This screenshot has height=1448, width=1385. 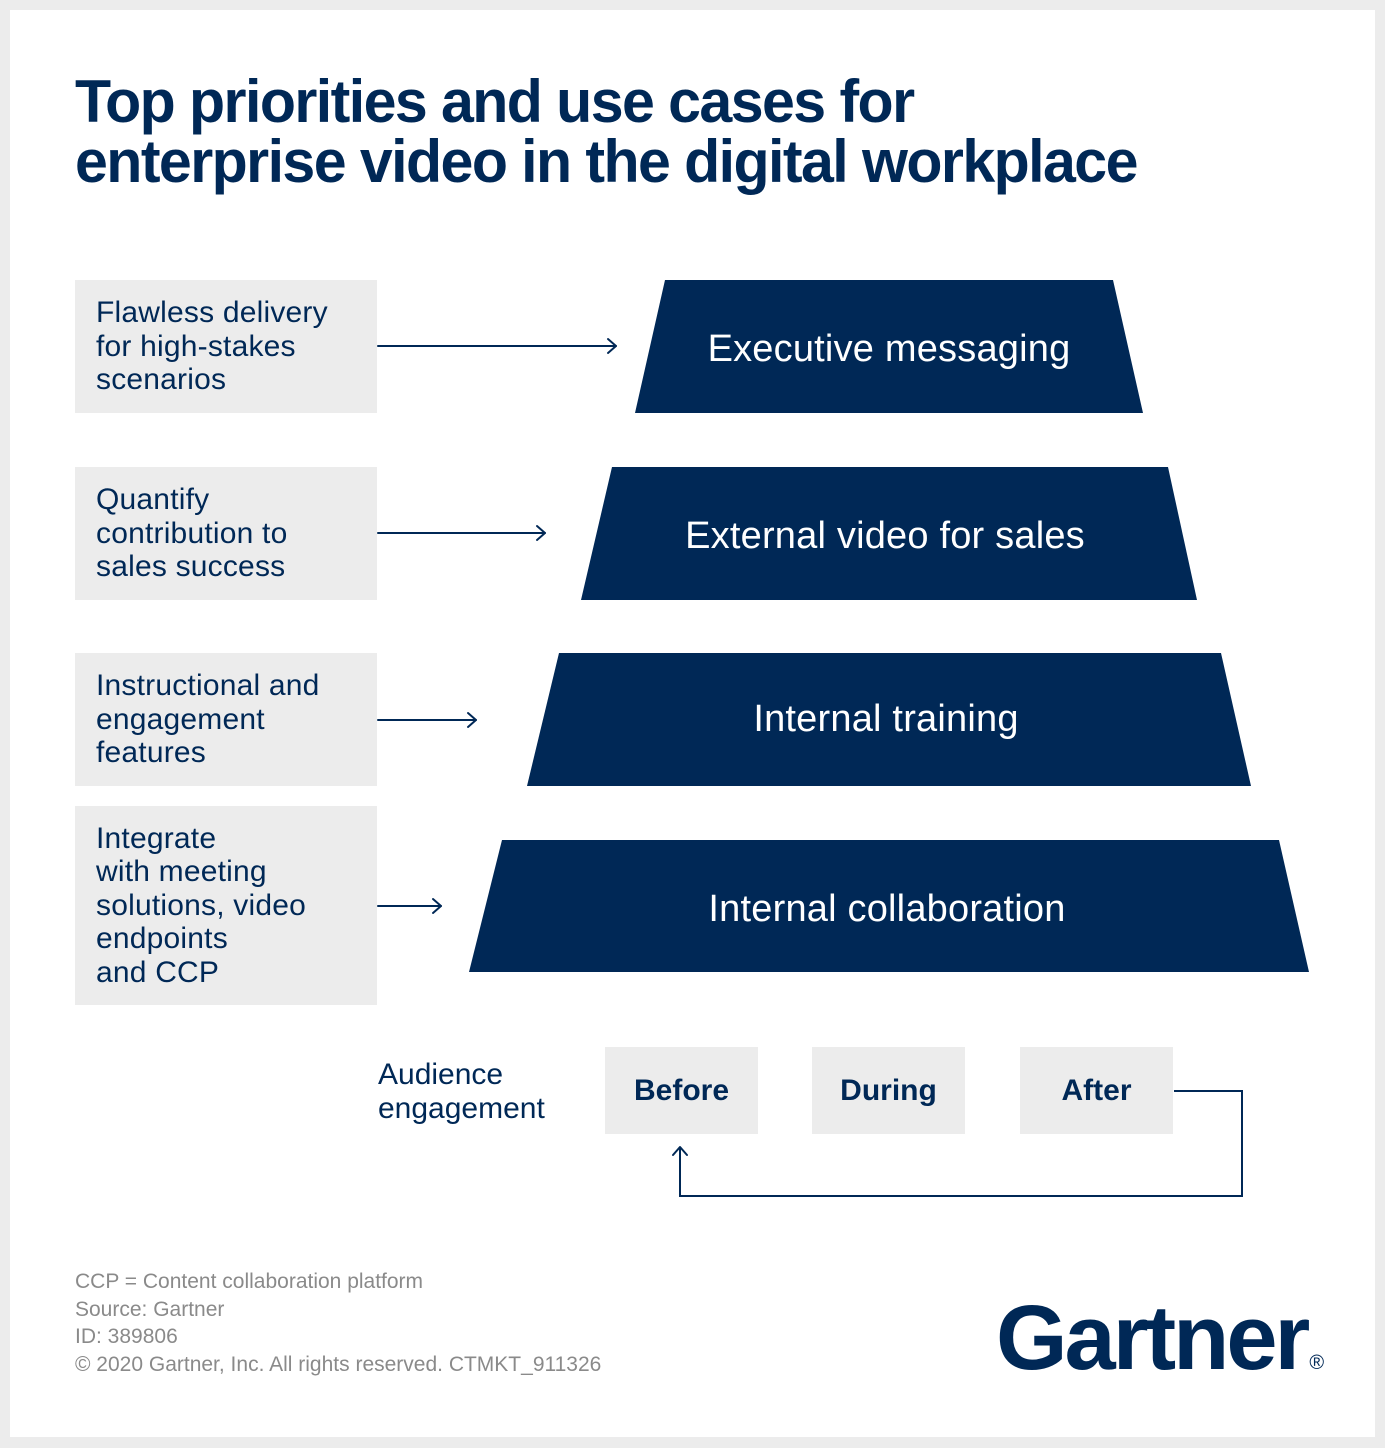 What do you see at coordinates (1317, 1363) in the screenshot?
I see `registered-mark-icon: ®` at bounding box center [1317, 1363].